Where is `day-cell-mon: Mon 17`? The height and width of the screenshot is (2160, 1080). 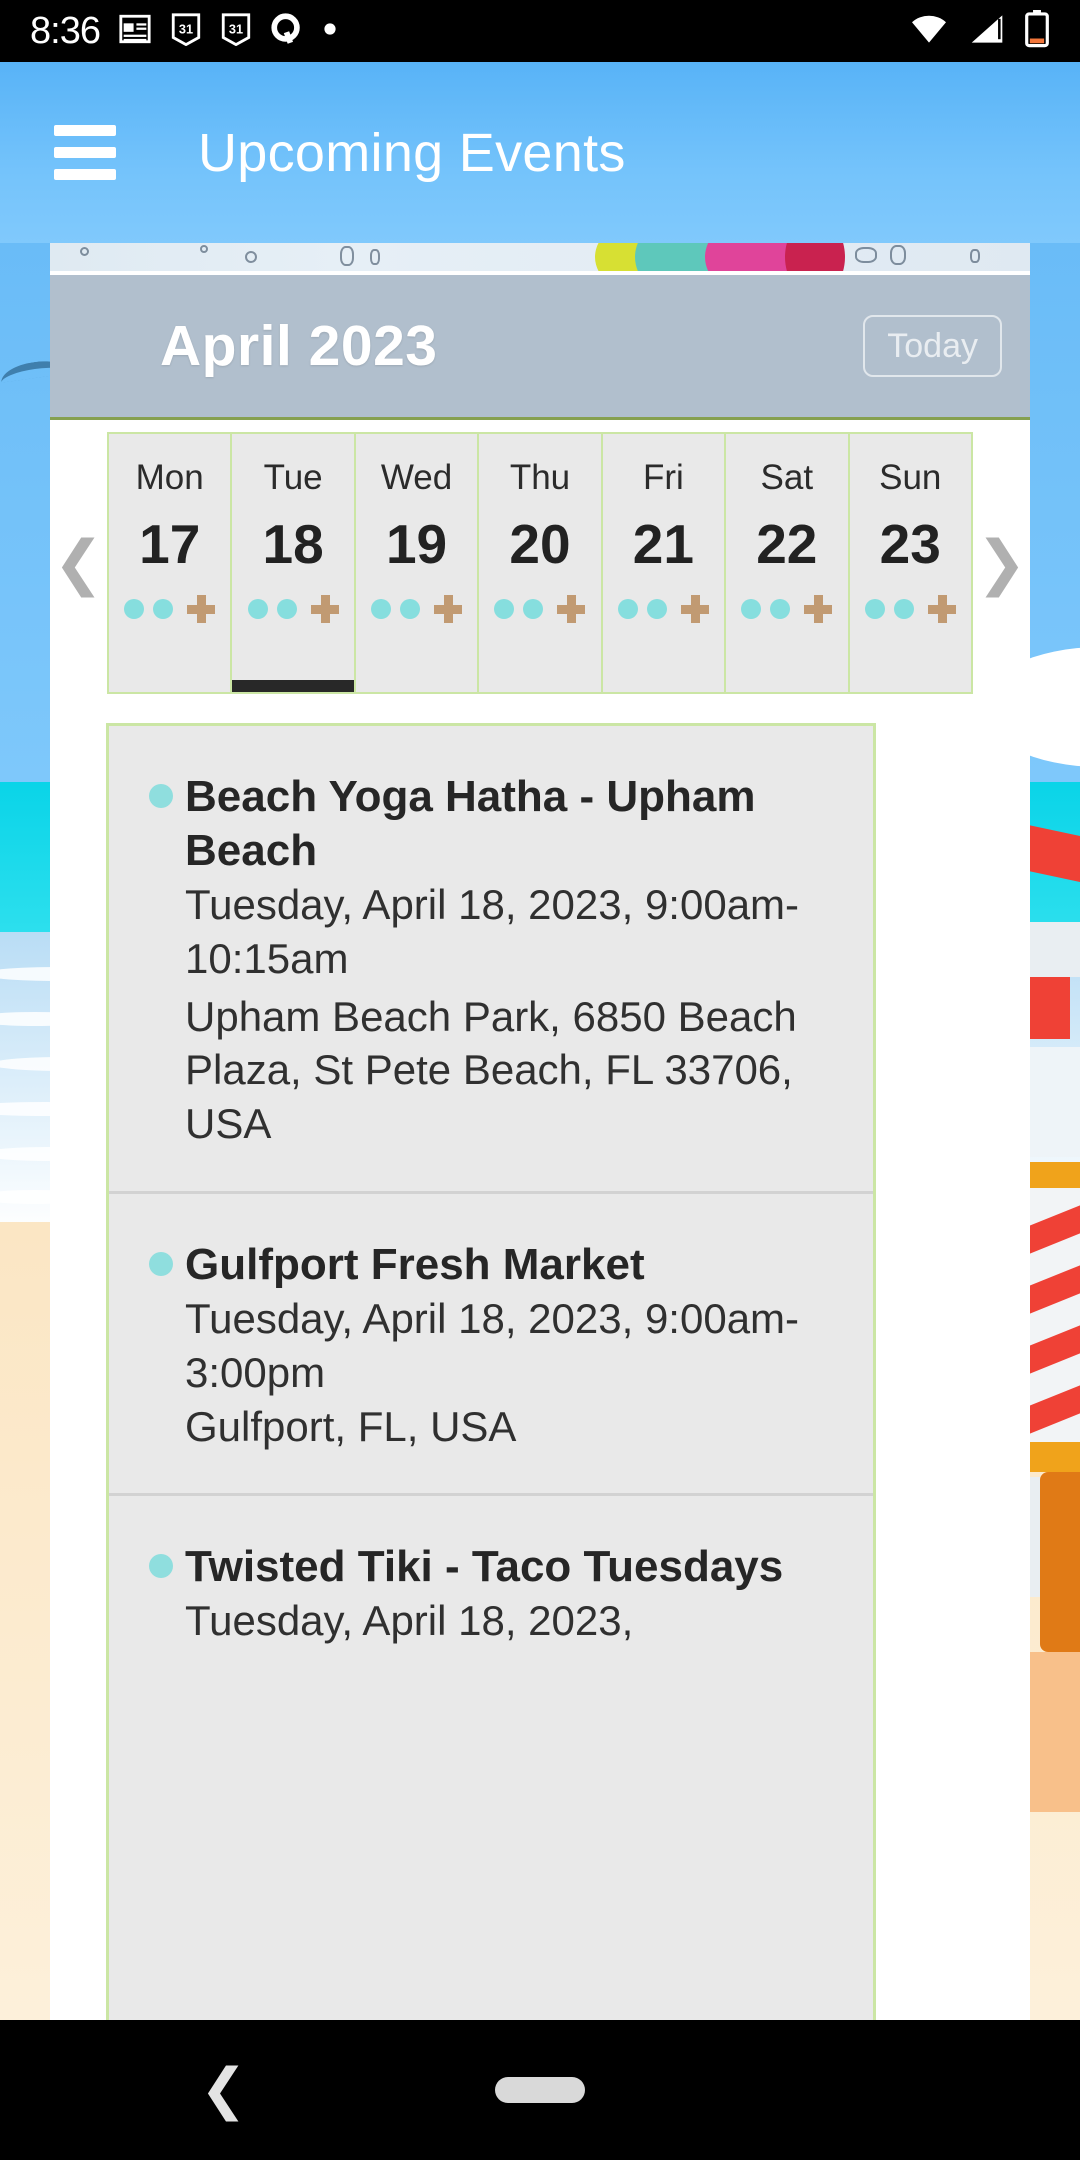
day-cell-mon: Mon 17 is located at coordinates (171, 563).